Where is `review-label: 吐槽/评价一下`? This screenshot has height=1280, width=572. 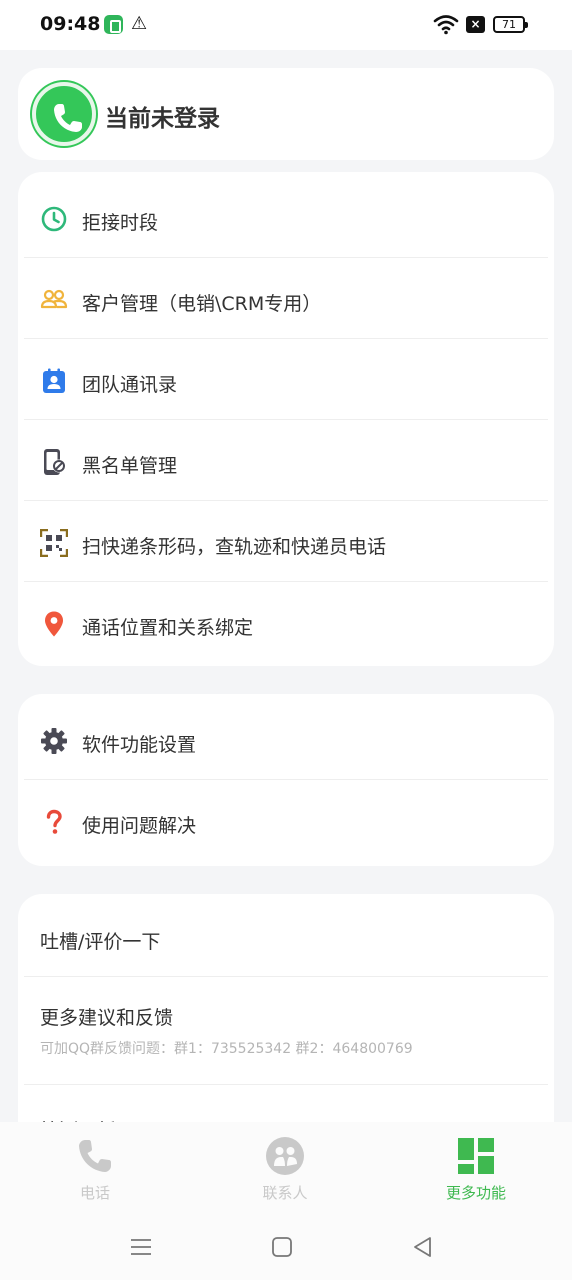 review-label: 吐槽/评价一下 is located at coordinates (100, 942).